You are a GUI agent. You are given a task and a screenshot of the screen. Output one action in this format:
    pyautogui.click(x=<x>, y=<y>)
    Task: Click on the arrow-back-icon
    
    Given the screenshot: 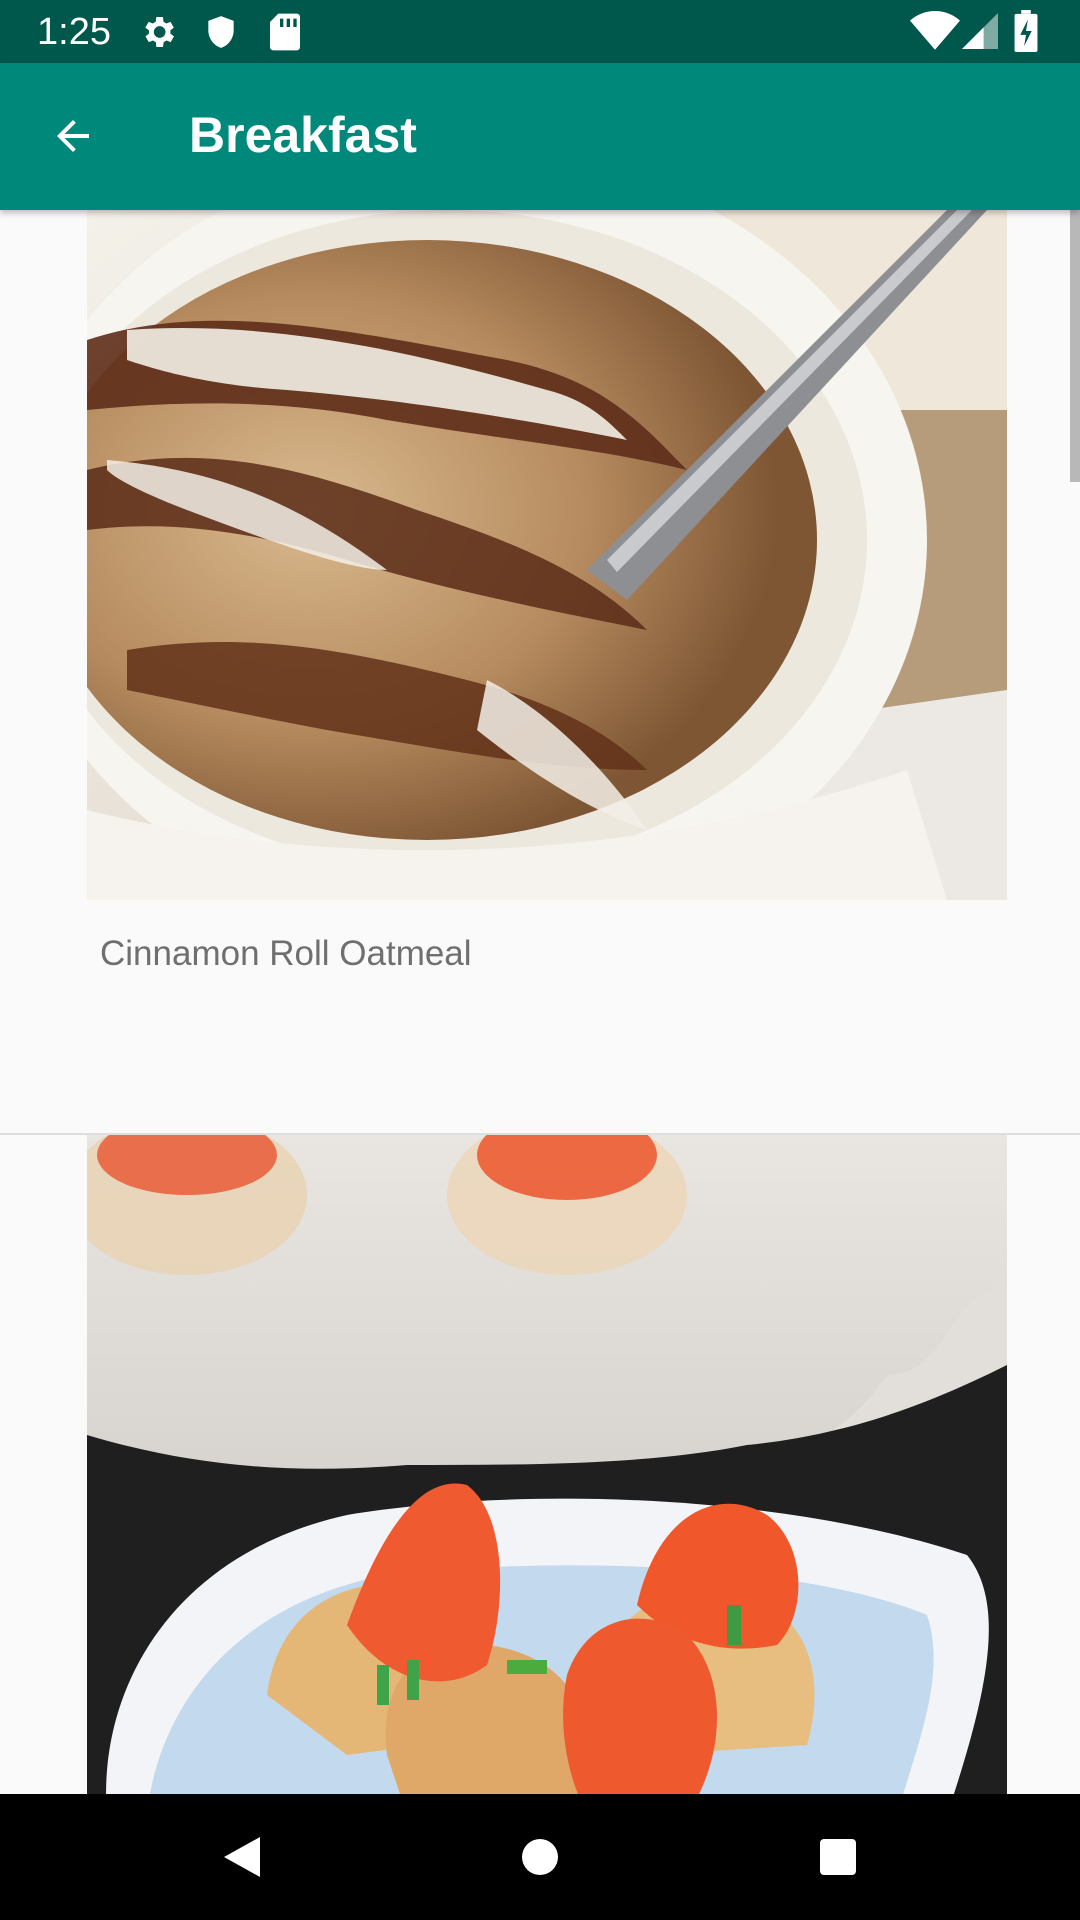 What is the action you would take?
    pyautogui.click(x=73, y=136)
    